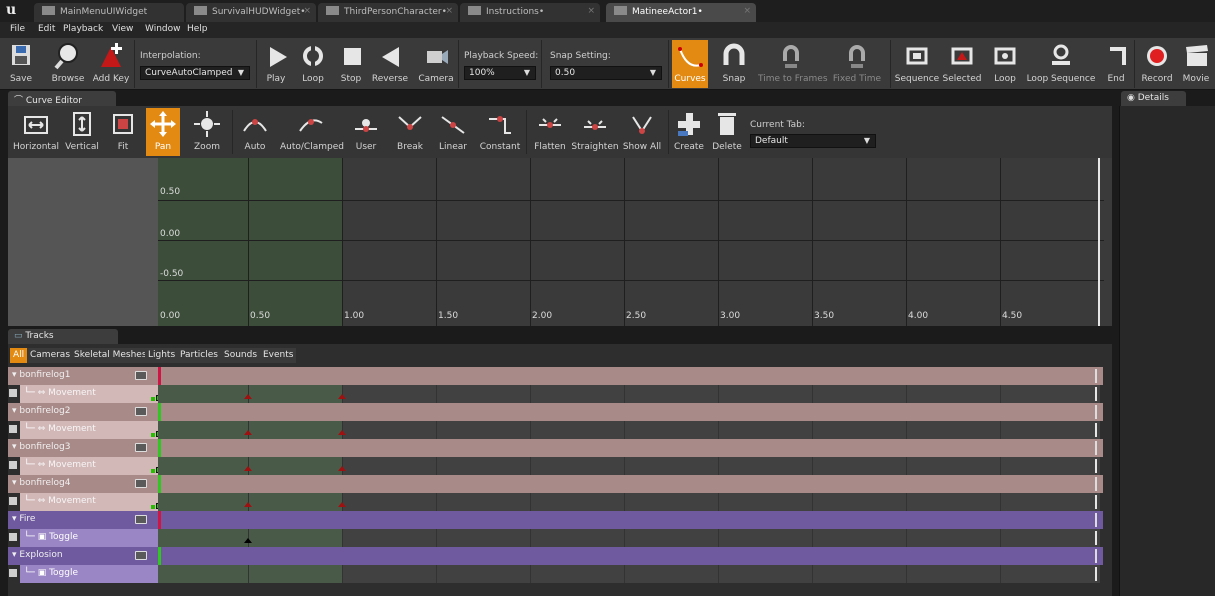 This screenshot has height=596, width=1215. Describe the element at coordinates (436, 64) in the screenshot. I see `camera-button: Camera` at that location.